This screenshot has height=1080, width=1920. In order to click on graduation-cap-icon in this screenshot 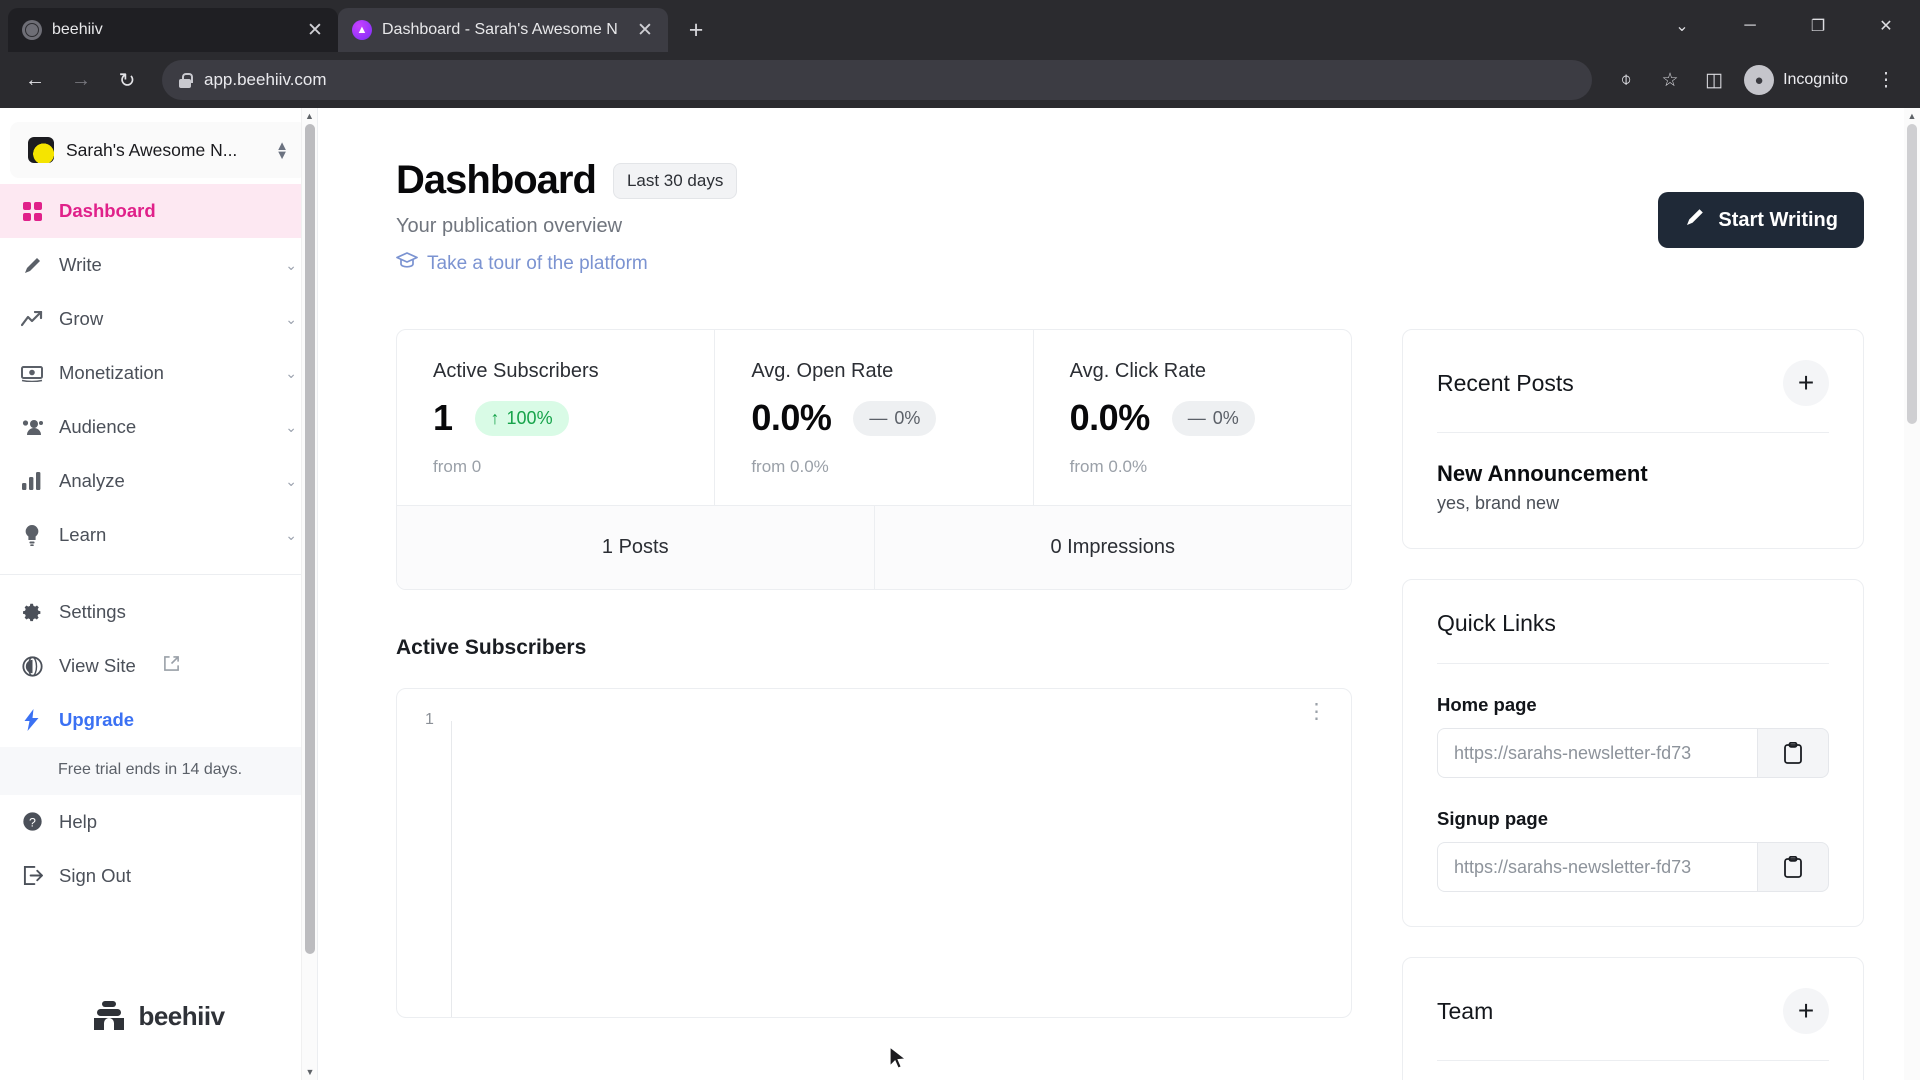, I will do `click(407, 263)`.